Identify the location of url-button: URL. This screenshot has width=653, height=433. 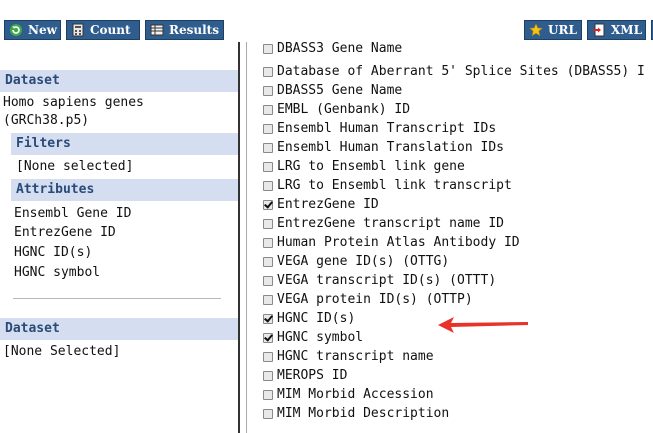
(553, 30).